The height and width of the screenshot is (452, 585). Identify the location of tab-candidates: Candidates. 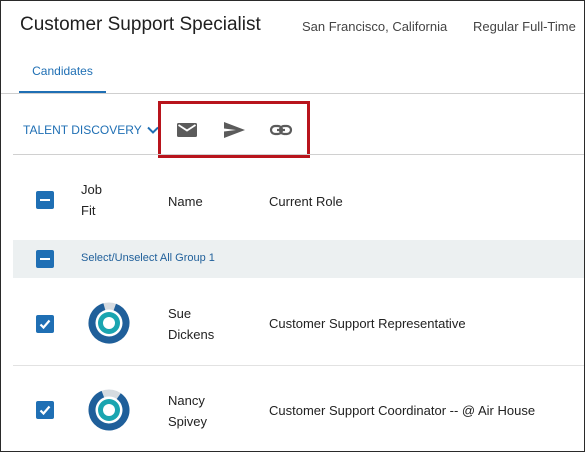
(62, 75).